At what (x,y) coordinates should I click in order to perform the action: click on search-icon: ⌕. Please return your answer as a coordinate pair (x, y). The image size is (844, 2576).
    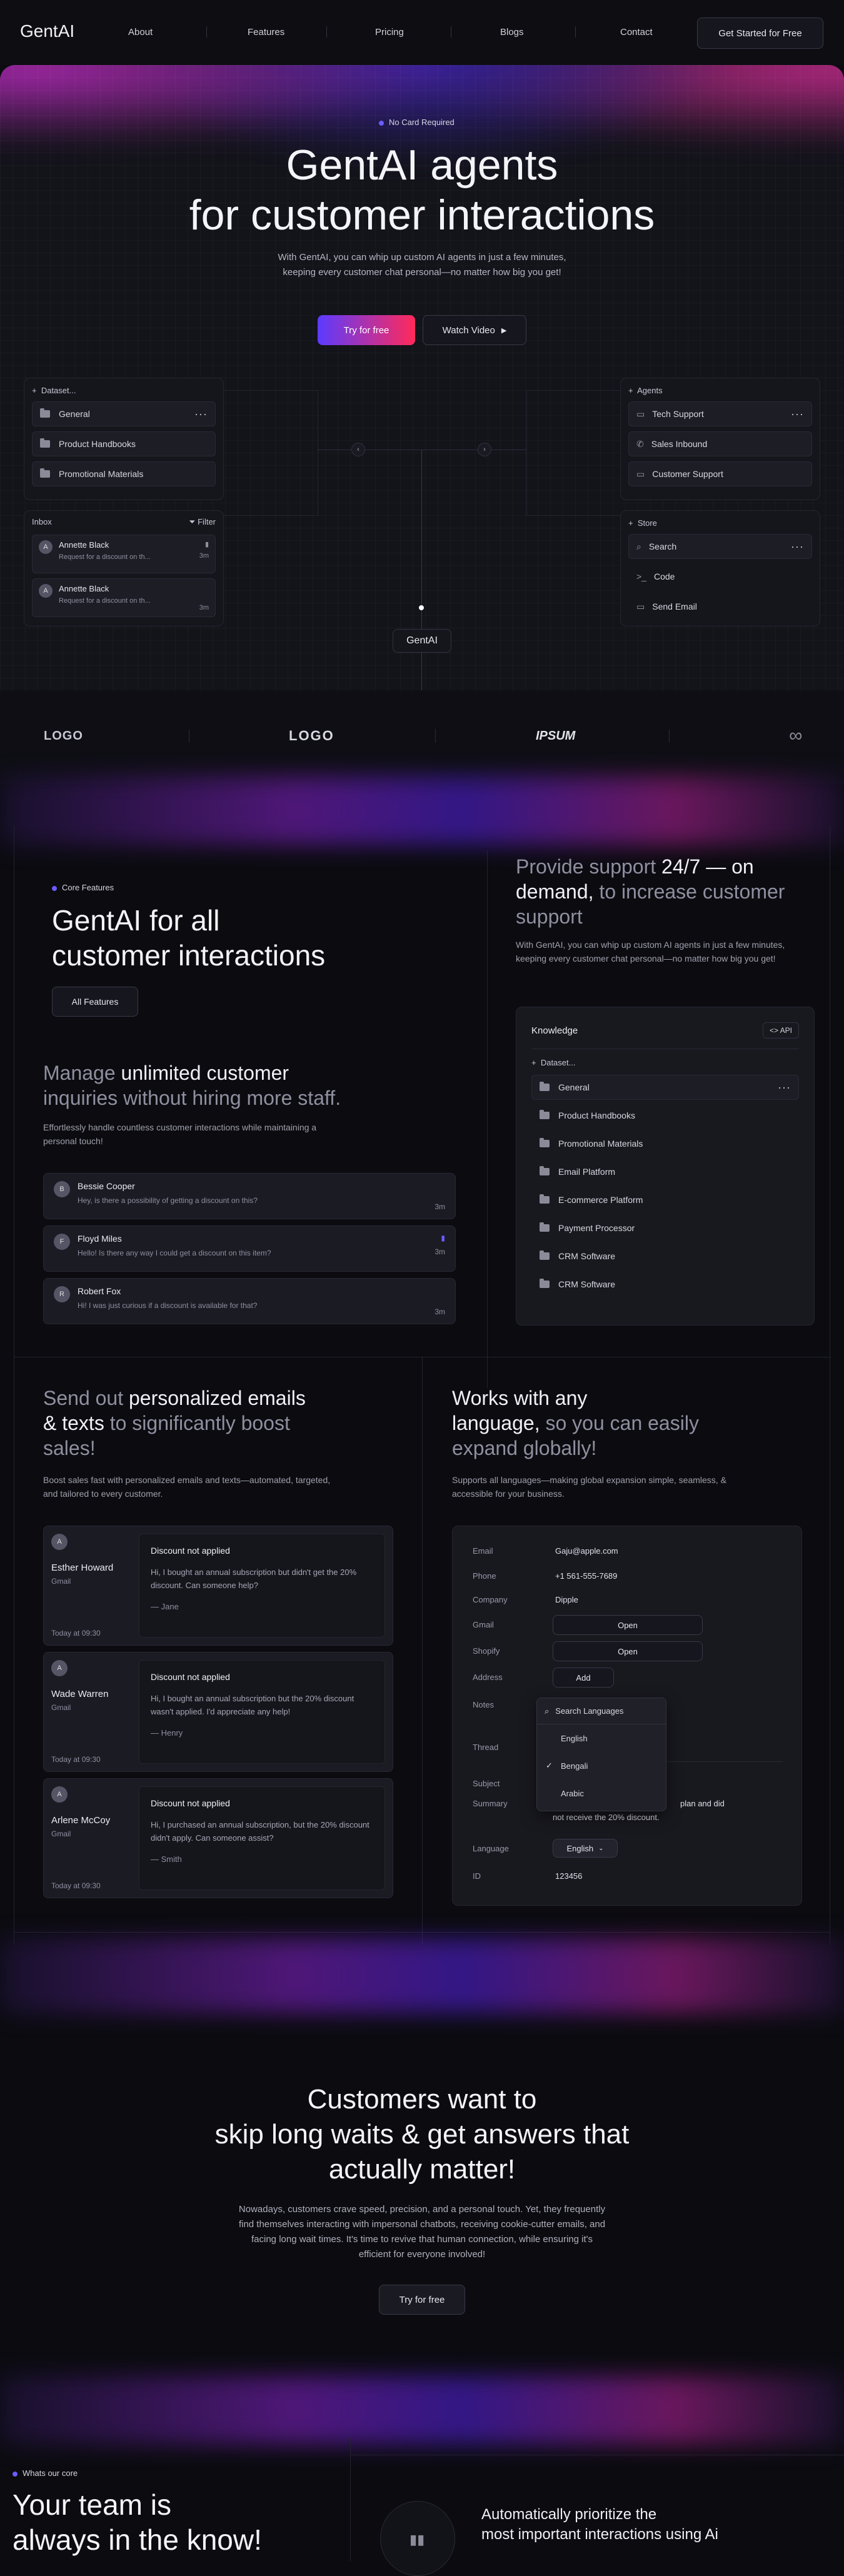
    Looking at the image, I should click on (638, 546).